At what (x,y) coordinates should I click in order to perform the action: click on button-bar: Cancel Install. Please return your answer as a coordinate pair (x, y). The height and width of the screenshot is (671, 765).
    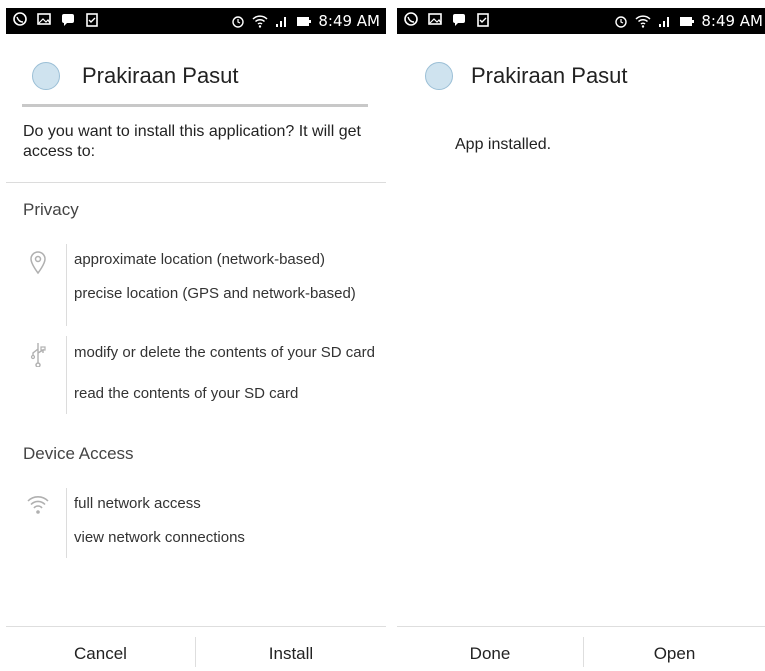
    Looking at the image, I should click on (196, 648).